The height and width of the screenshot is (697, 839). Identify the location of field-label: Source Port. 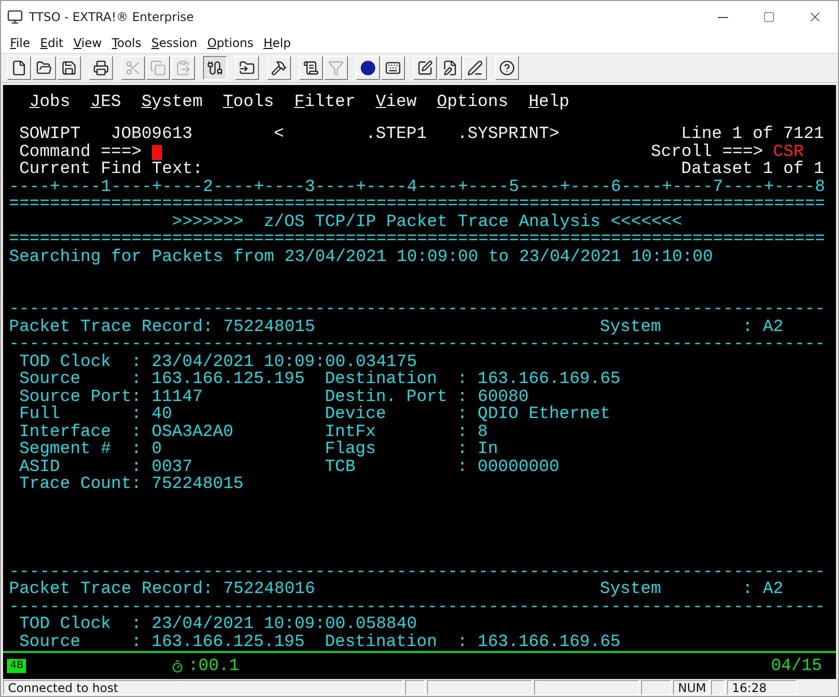
(75, 397).